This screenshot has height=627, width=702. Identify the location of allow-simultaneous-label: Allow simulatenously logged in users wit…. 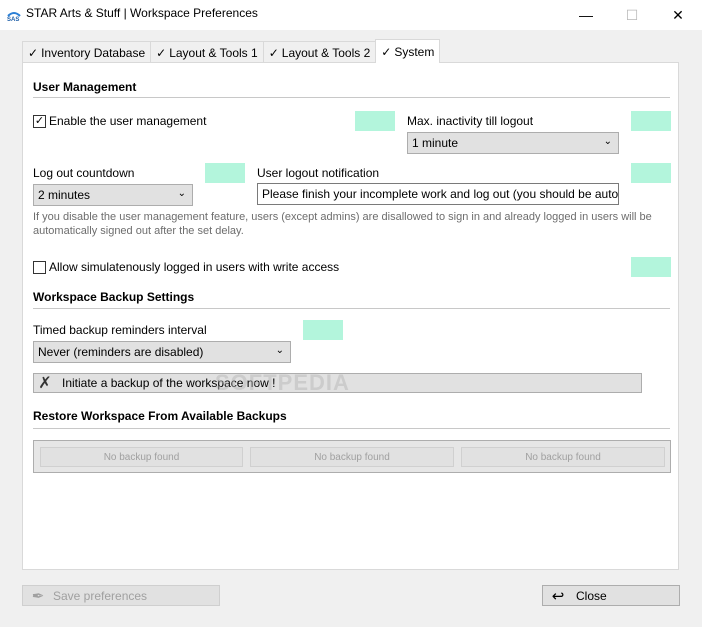
(194, 267).